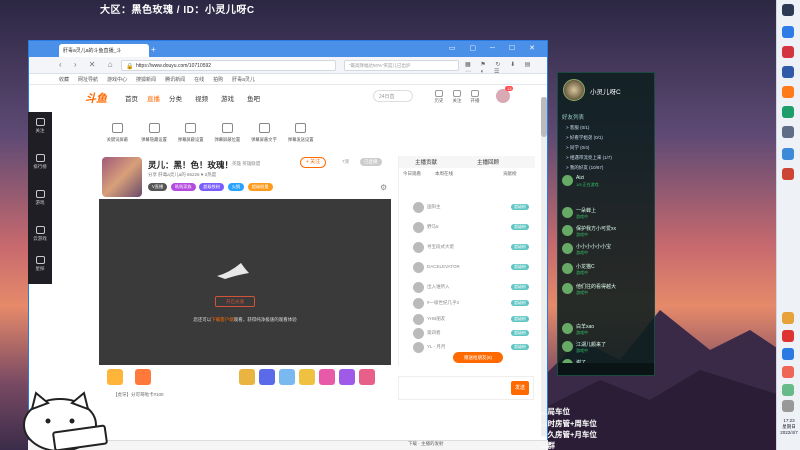  Describe the element at coordinates (228, 65) in the screenshot. I see `url-field: 🔒 https://www.douyu.com/10710592` at that location.